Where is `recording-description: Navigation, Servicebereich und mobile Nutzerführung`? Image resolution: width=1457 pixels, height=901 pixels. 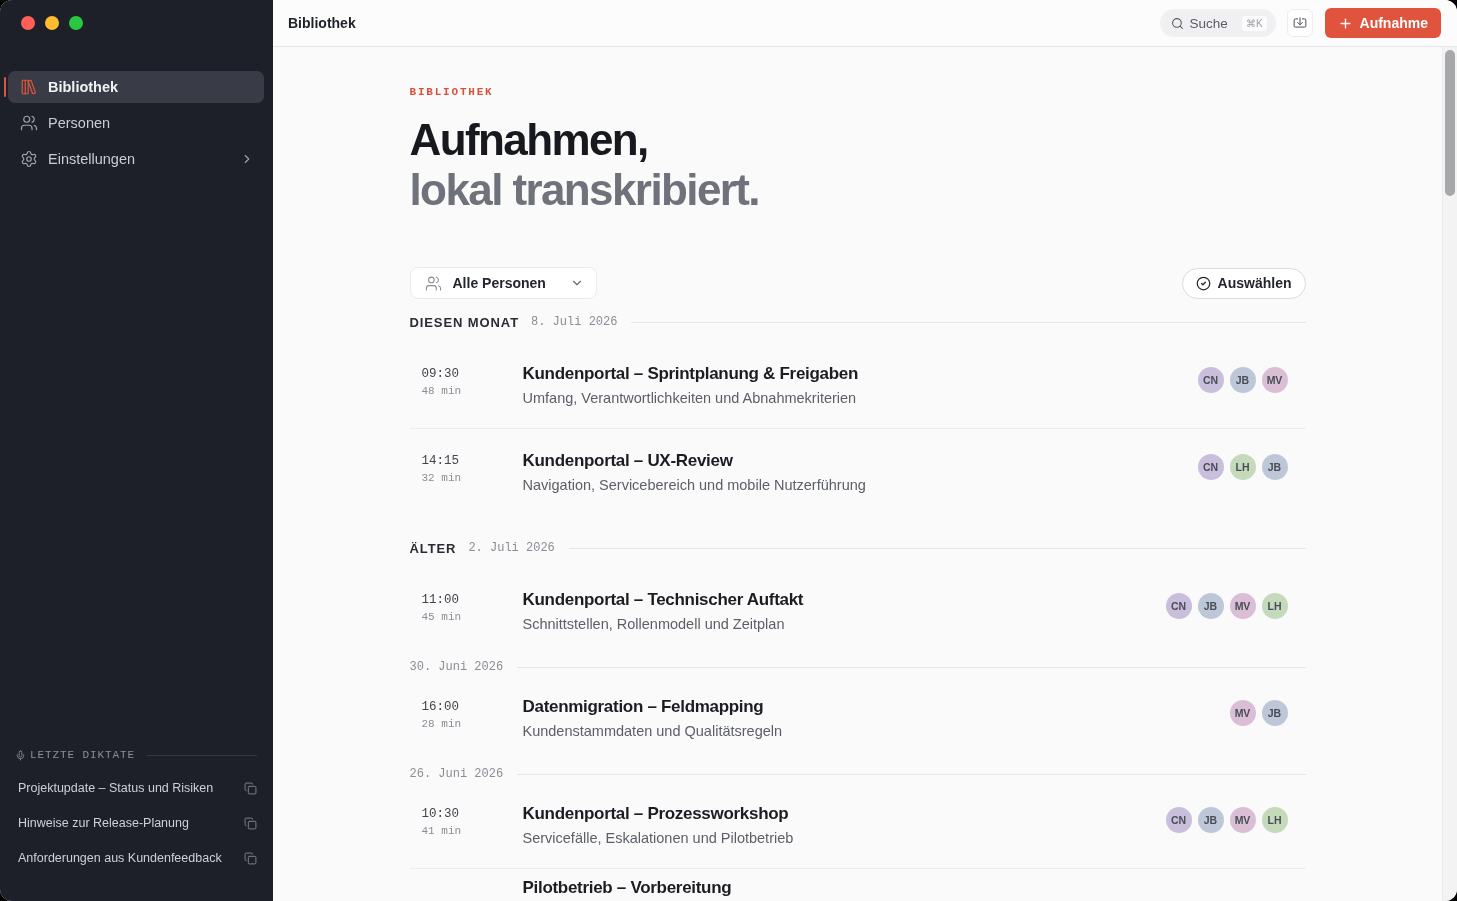 recording-description: Navigation, Servicebereich und mobile Nutzerführung is located at coordinates (694, 485).